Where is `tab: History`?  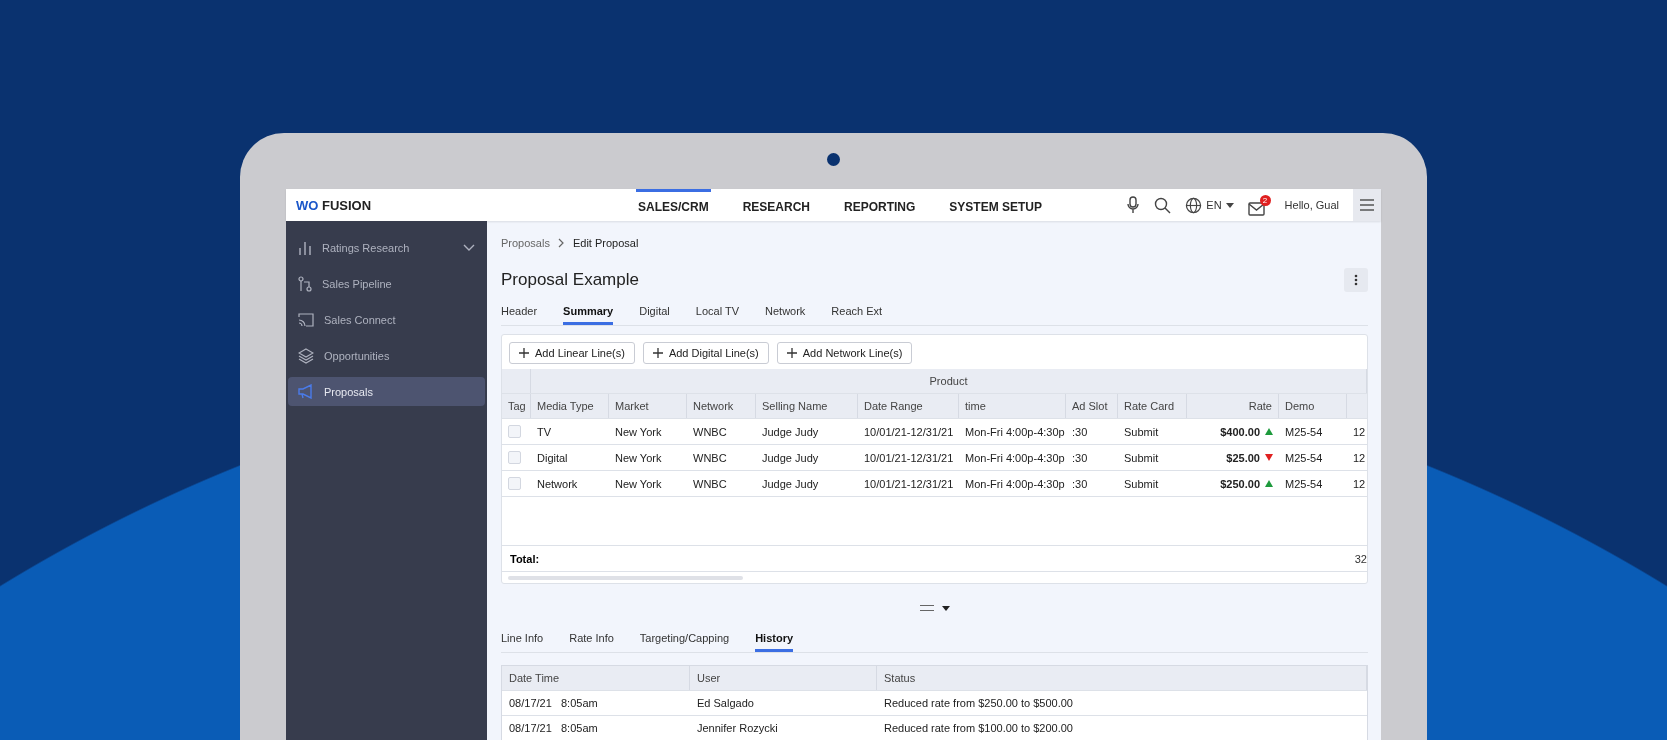
tab: History is located at coordinates (774, 642).